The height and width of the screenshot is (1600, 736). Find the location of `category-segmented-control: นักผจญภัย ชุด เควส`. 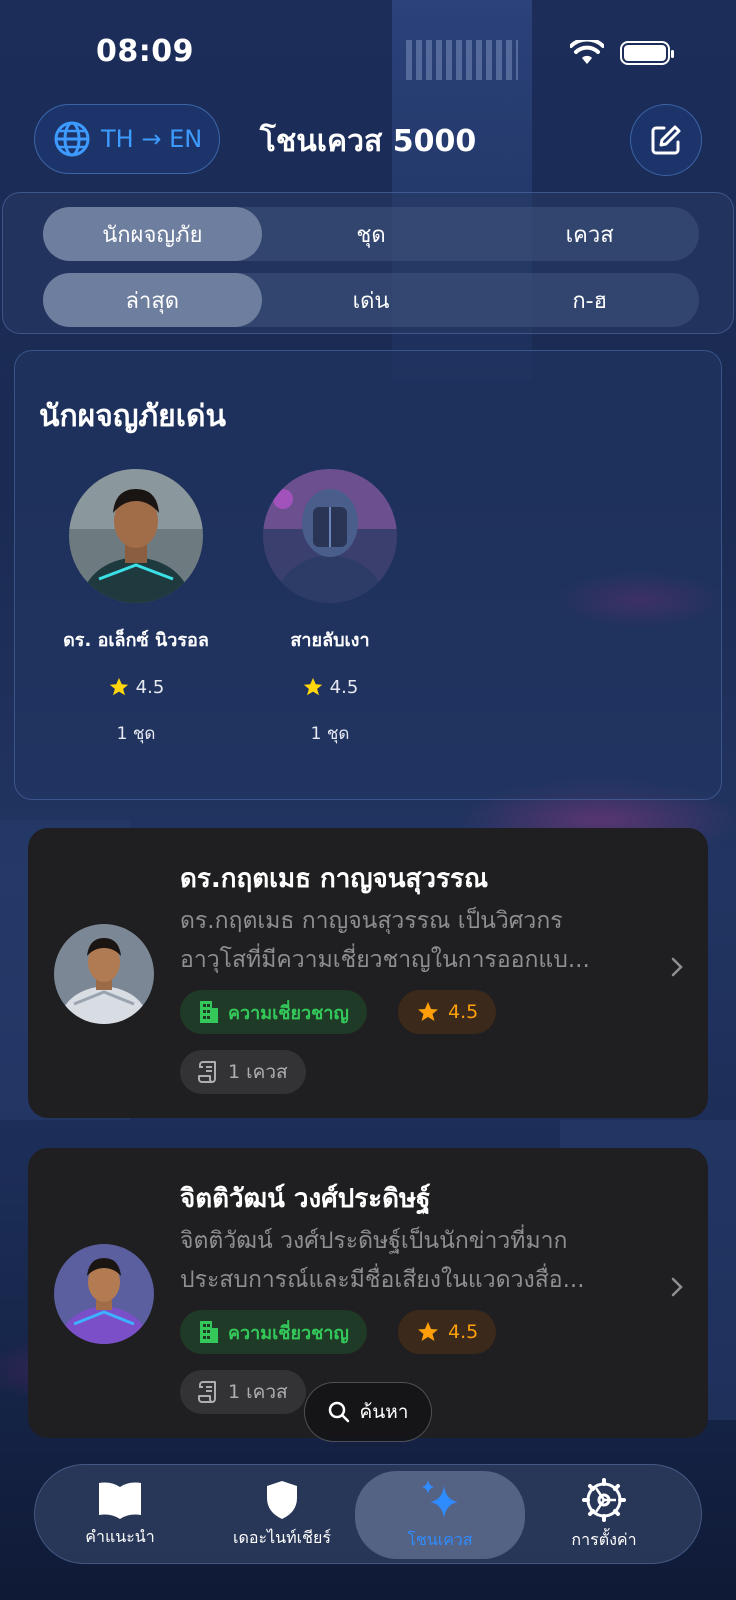

category-segmented-control: นักผจญภัย ชุด เควส is located at coordinates (371, 234).